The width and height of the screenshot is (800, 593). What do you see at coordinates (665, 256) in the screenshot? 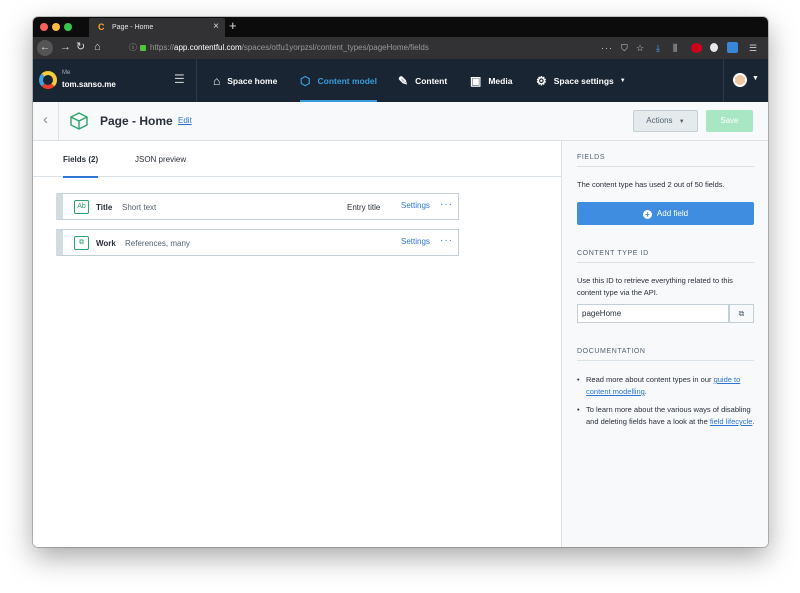
I see `content-type-id-heading: CONTENT TYPE ID` at bounding box center [665, 256].